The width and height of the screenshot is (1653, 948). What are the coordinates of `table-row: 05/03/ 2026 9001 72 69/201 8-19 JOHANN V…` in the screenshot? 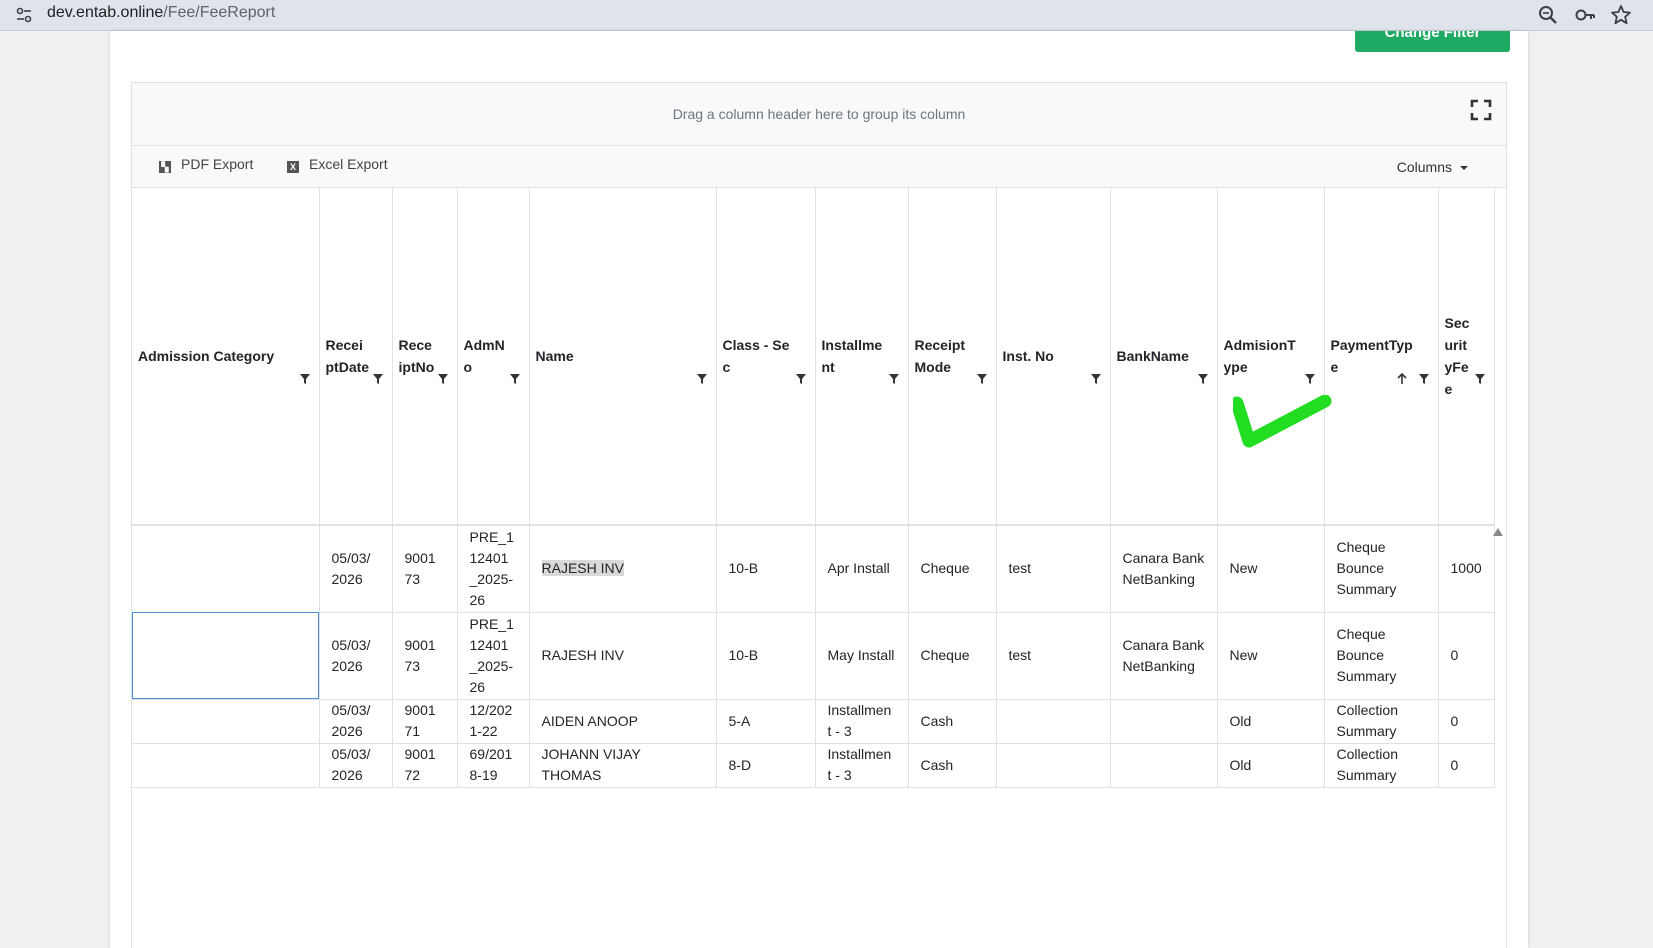 It's located at (813, 765).